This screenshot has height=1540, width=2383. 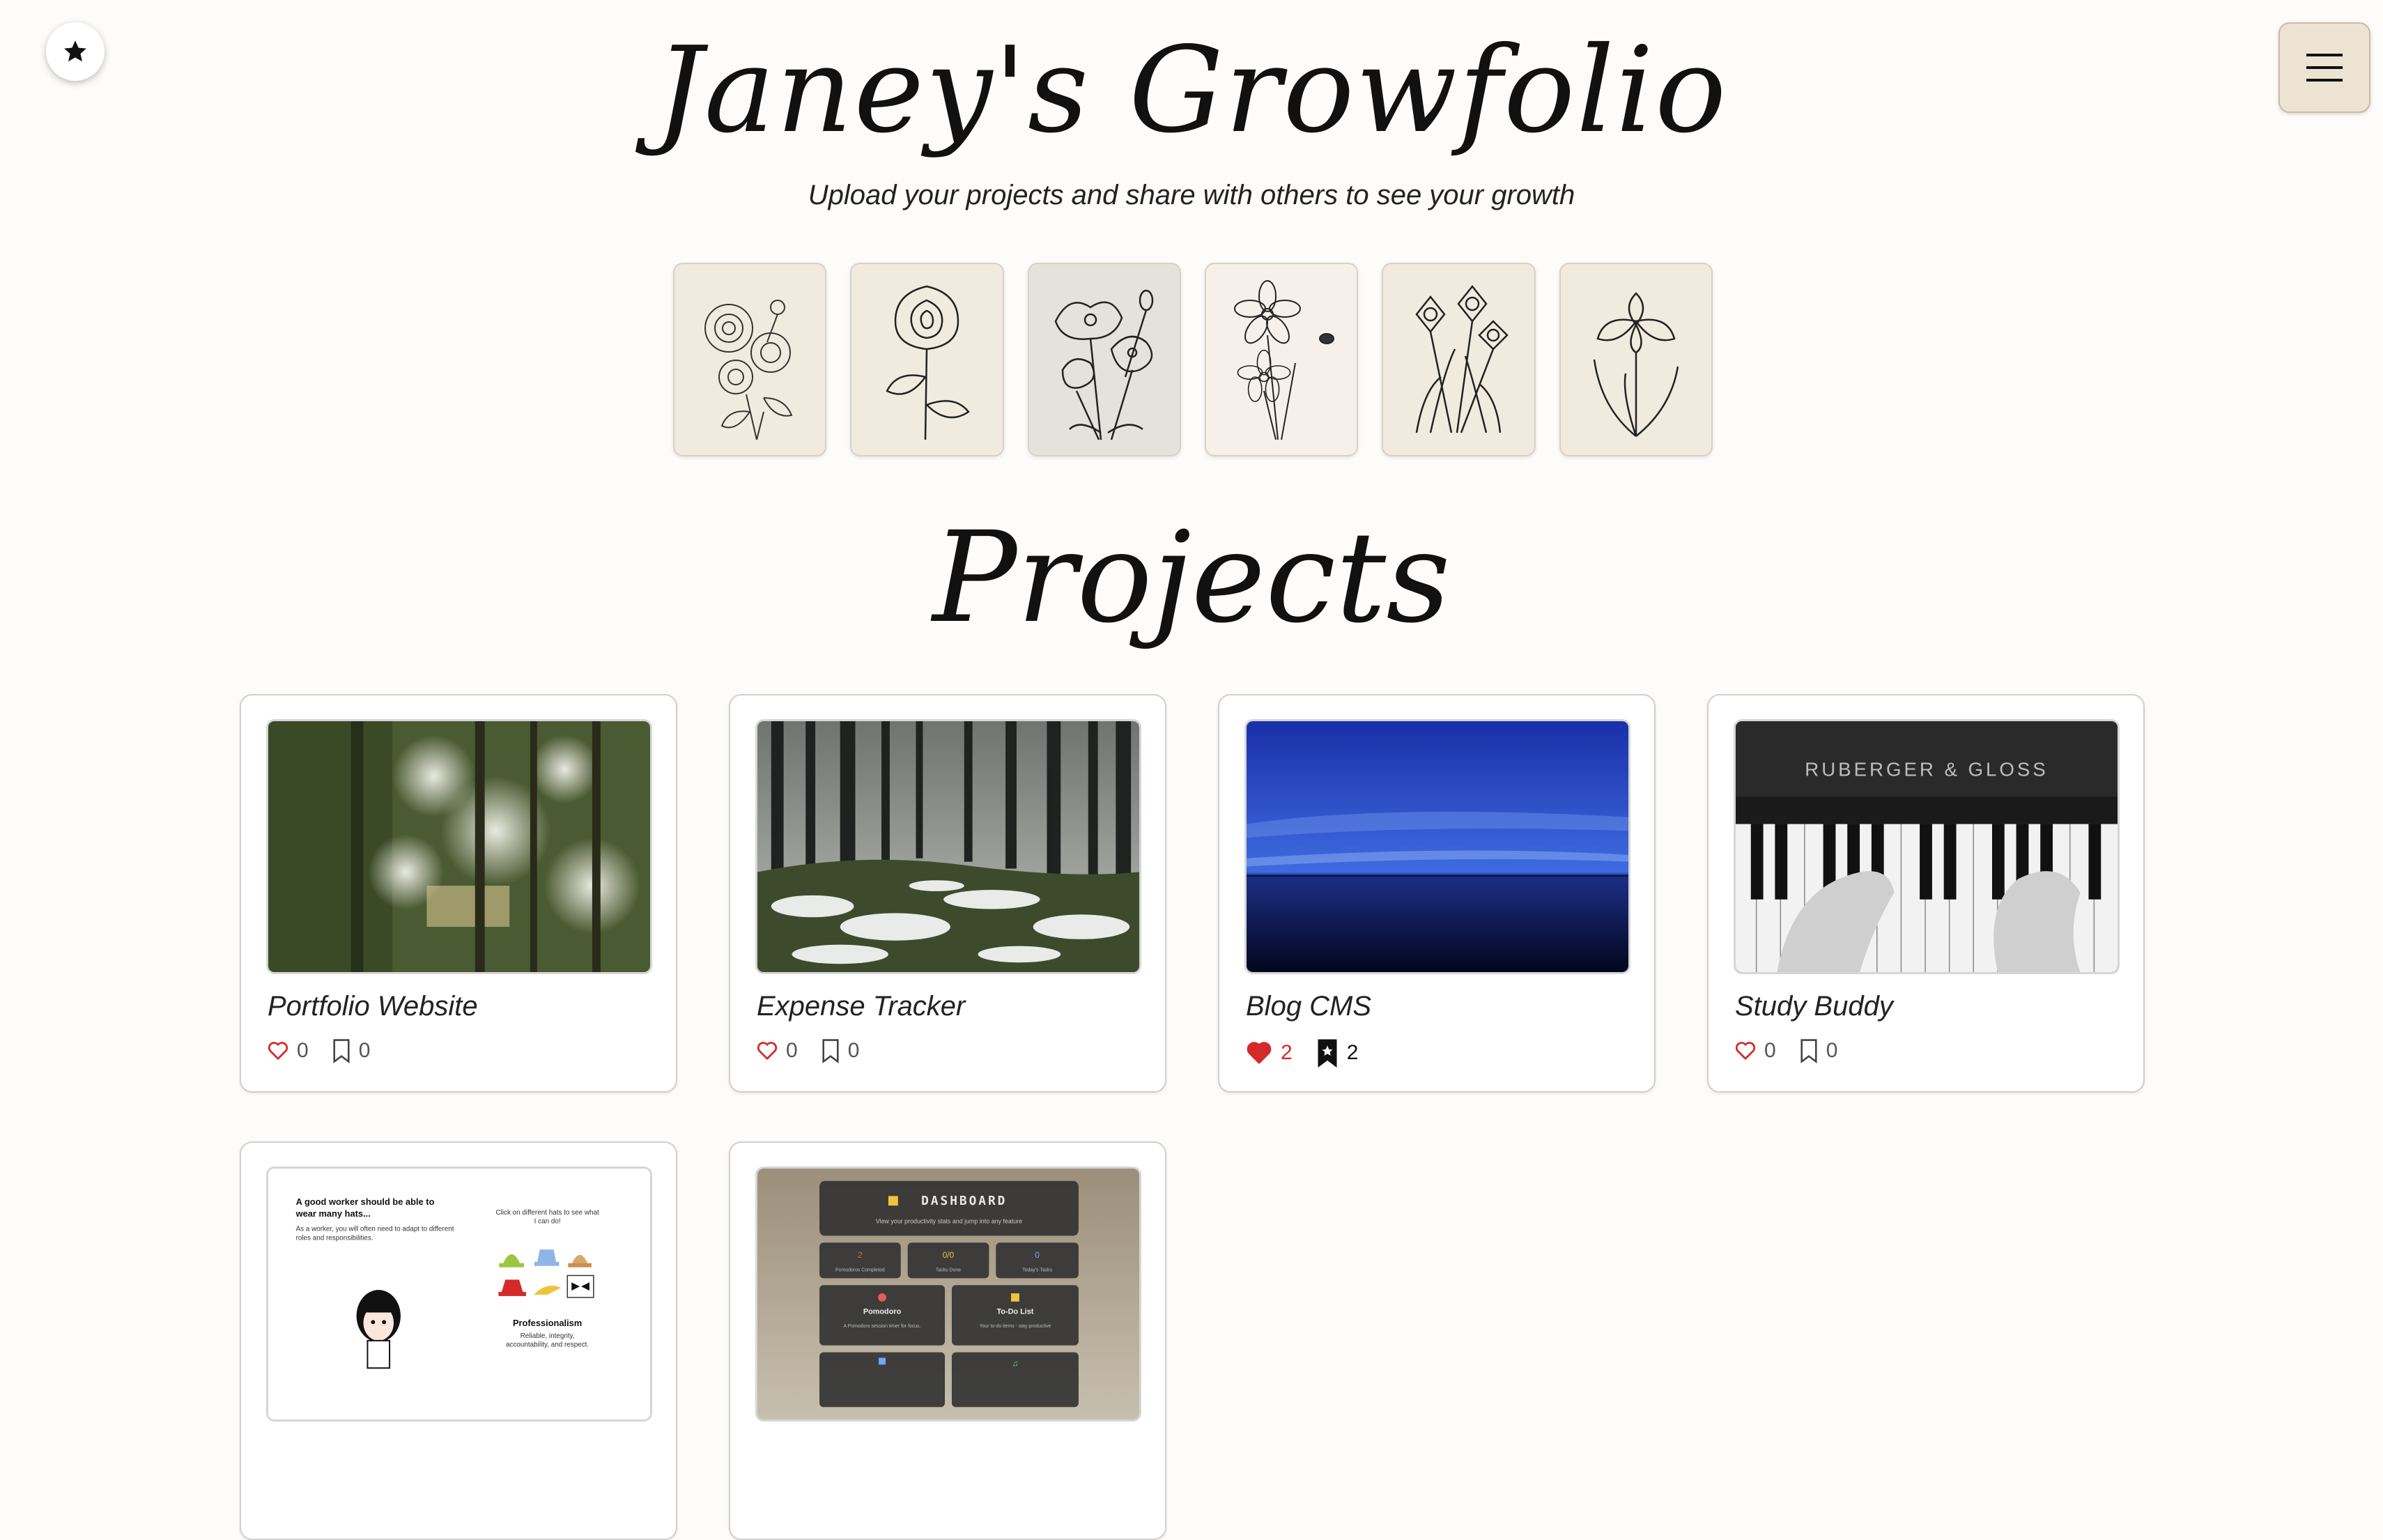 I want to click on forest-bokeh-image, so click(x=459, y=846).